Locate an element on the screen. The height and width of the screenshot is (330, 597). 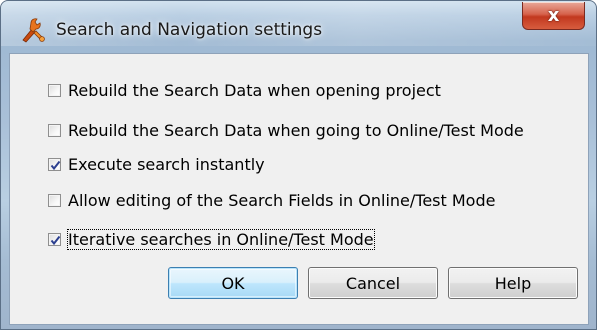
option-iterative-searches: Iterative searches in Online/Test Mode is located at coordinates (211, 239).